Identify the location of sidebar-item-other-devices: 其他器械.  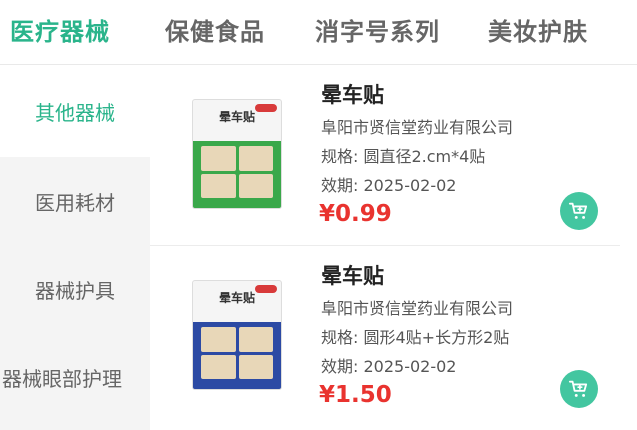
(75, 111).